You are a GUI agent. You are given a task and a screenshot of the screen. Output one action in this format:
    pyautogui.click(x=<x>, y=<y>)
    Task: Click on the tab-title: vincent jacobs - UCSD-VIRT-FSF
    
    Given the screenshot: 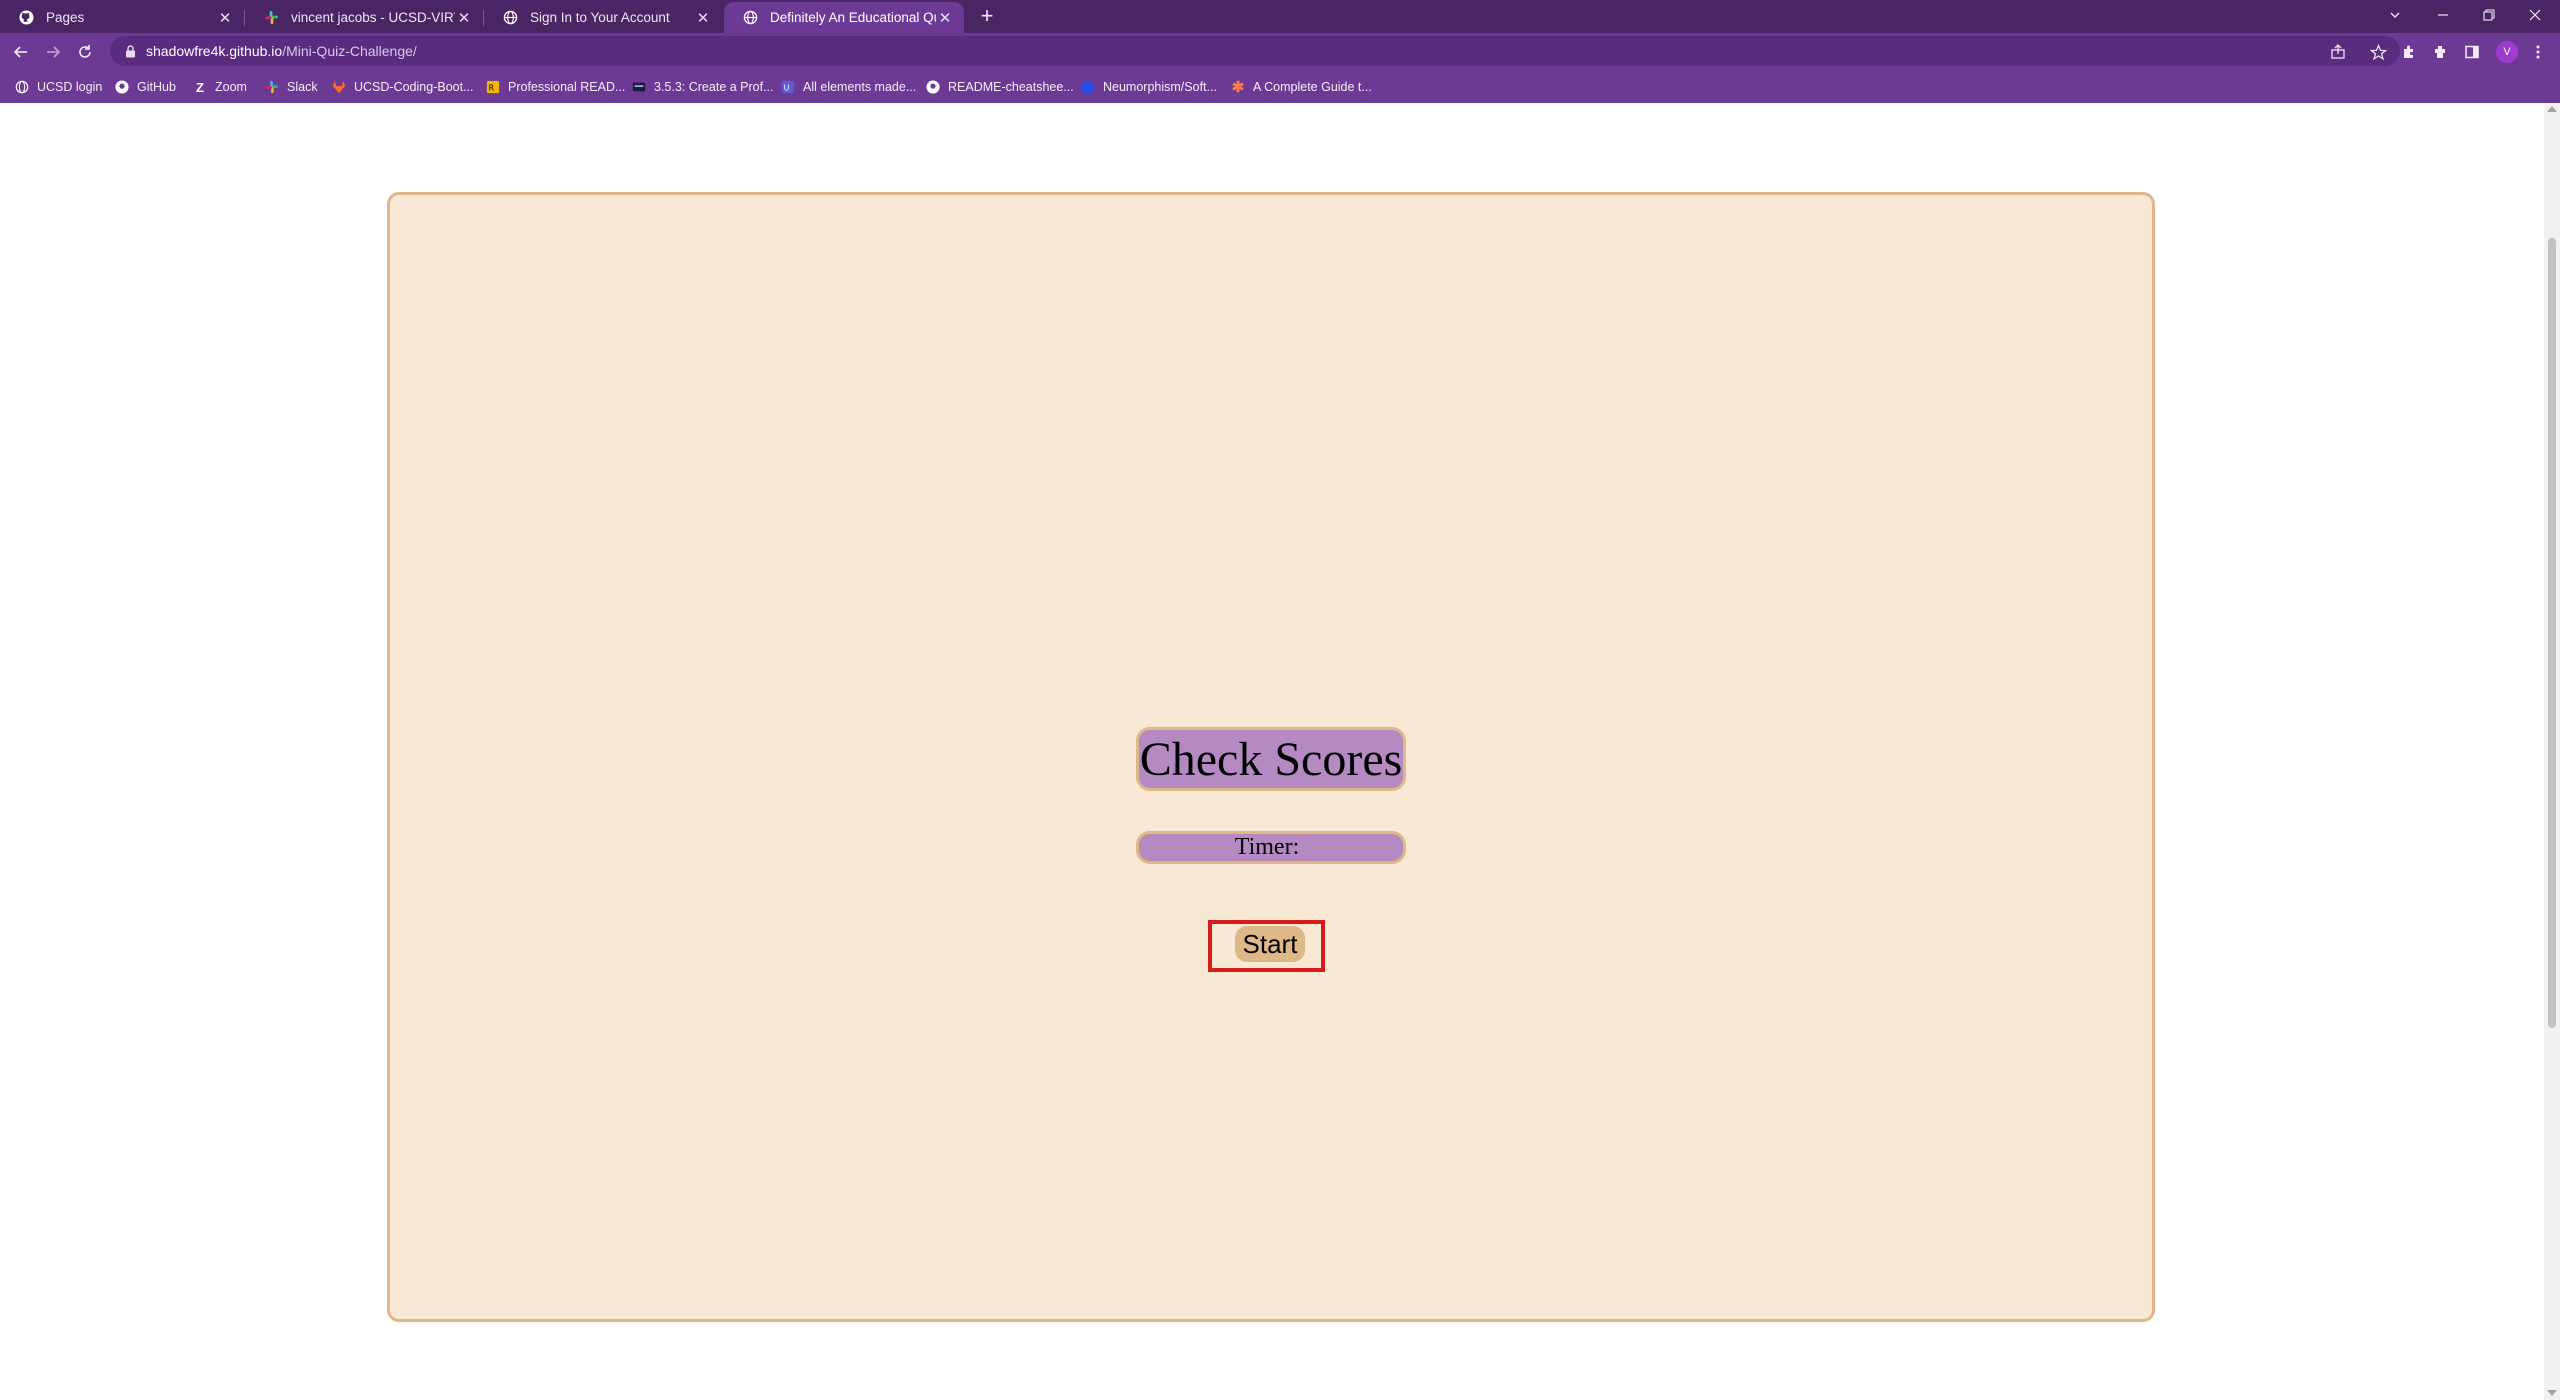 What is the action you would take?
    pyautogui.click(x=373, y=17)
    